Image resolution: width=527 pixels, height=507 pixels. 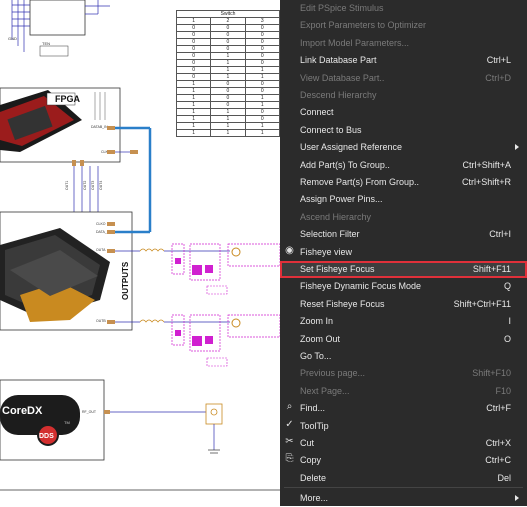 I want to click on menu-item-shortcut: Ctrl+Shift+A, so click(x=486, y=165).